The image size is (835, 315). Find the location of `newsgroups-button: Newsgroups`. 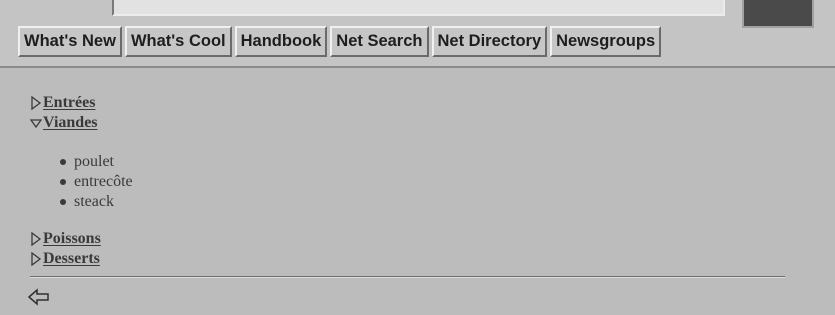

newsgroups-button: Newsgroups is located at coordinates (606, 41).